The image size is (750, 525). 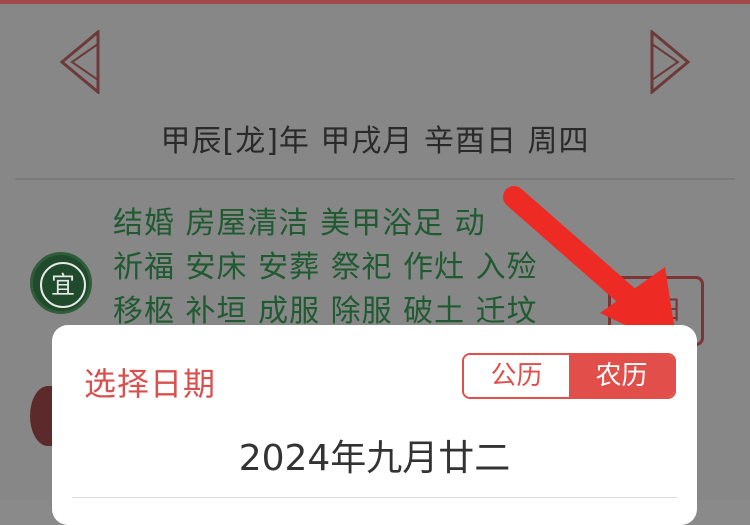 I want to click on solar-calendar-tab: 公历, so click(x=516, y=376).